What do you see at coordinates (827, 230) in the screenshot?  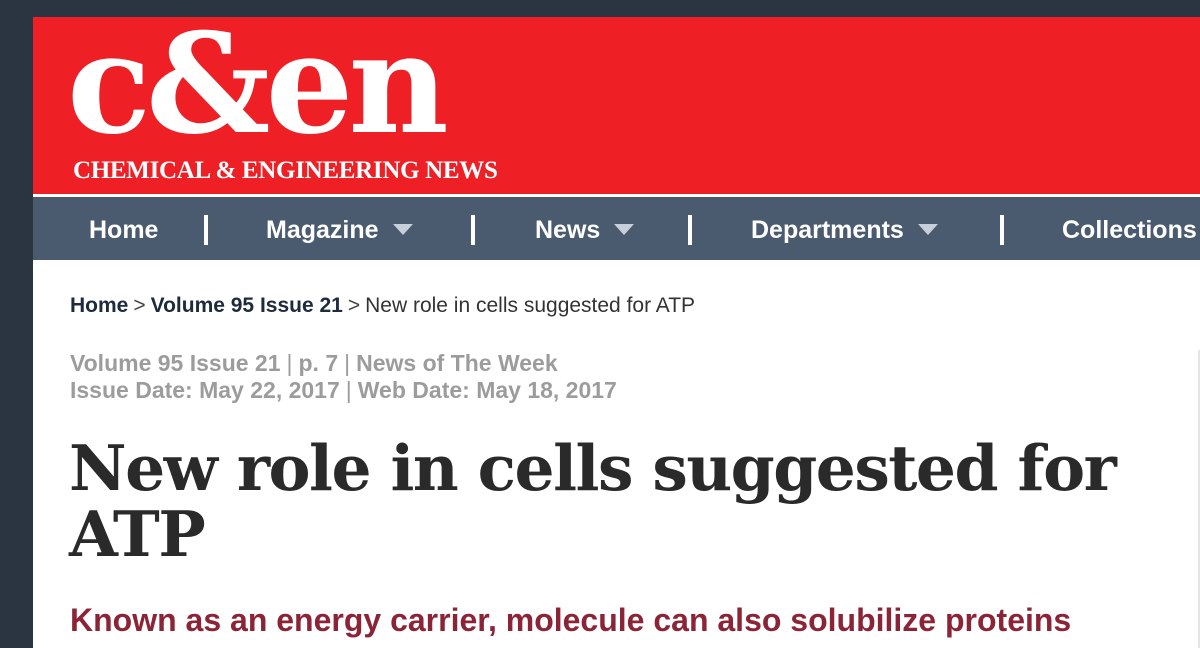 I see `nav-item-label: Departments` at bounding box center [827, 230].